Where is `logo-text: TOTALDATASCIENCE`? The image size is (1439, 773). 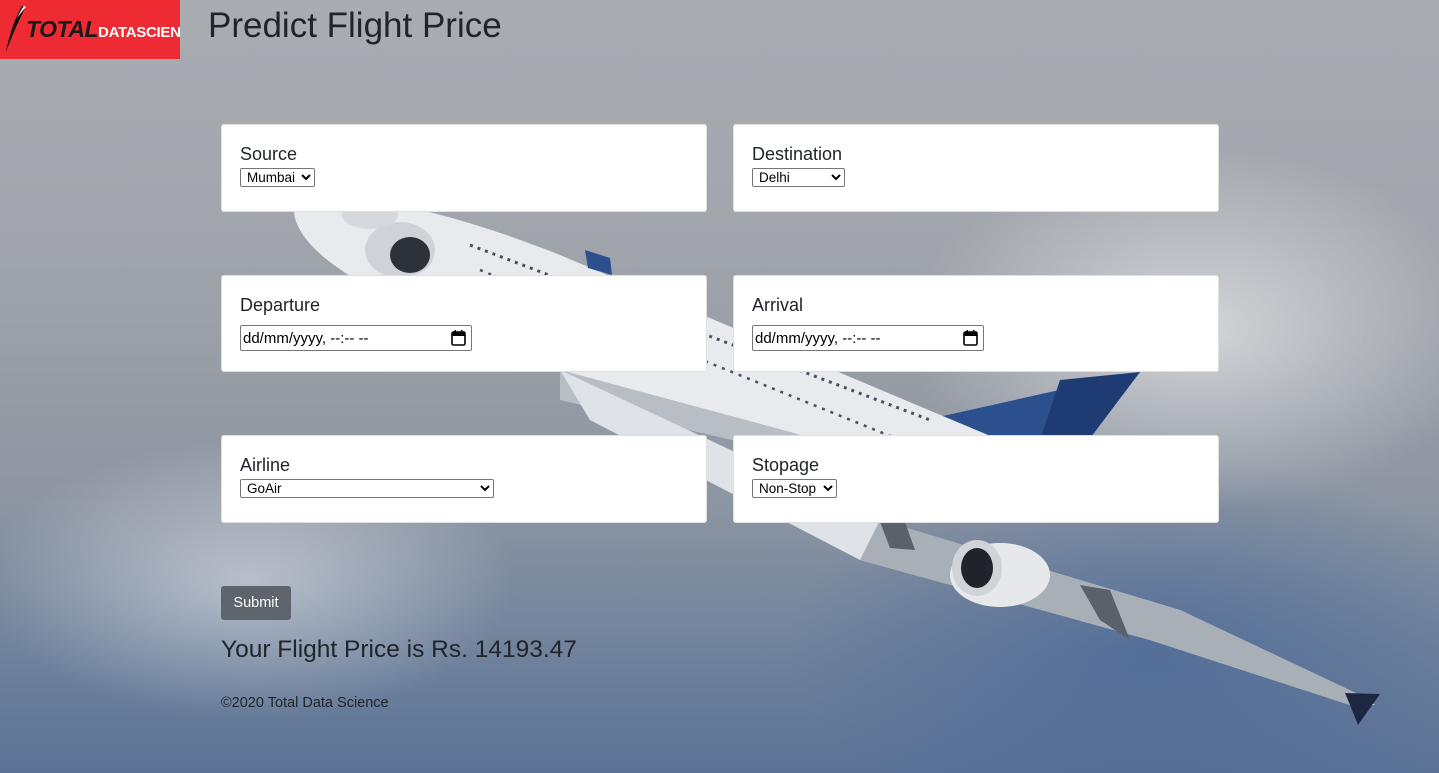
logo-text: TOTALDATASCIENCE is located at coordinates (103, 29).